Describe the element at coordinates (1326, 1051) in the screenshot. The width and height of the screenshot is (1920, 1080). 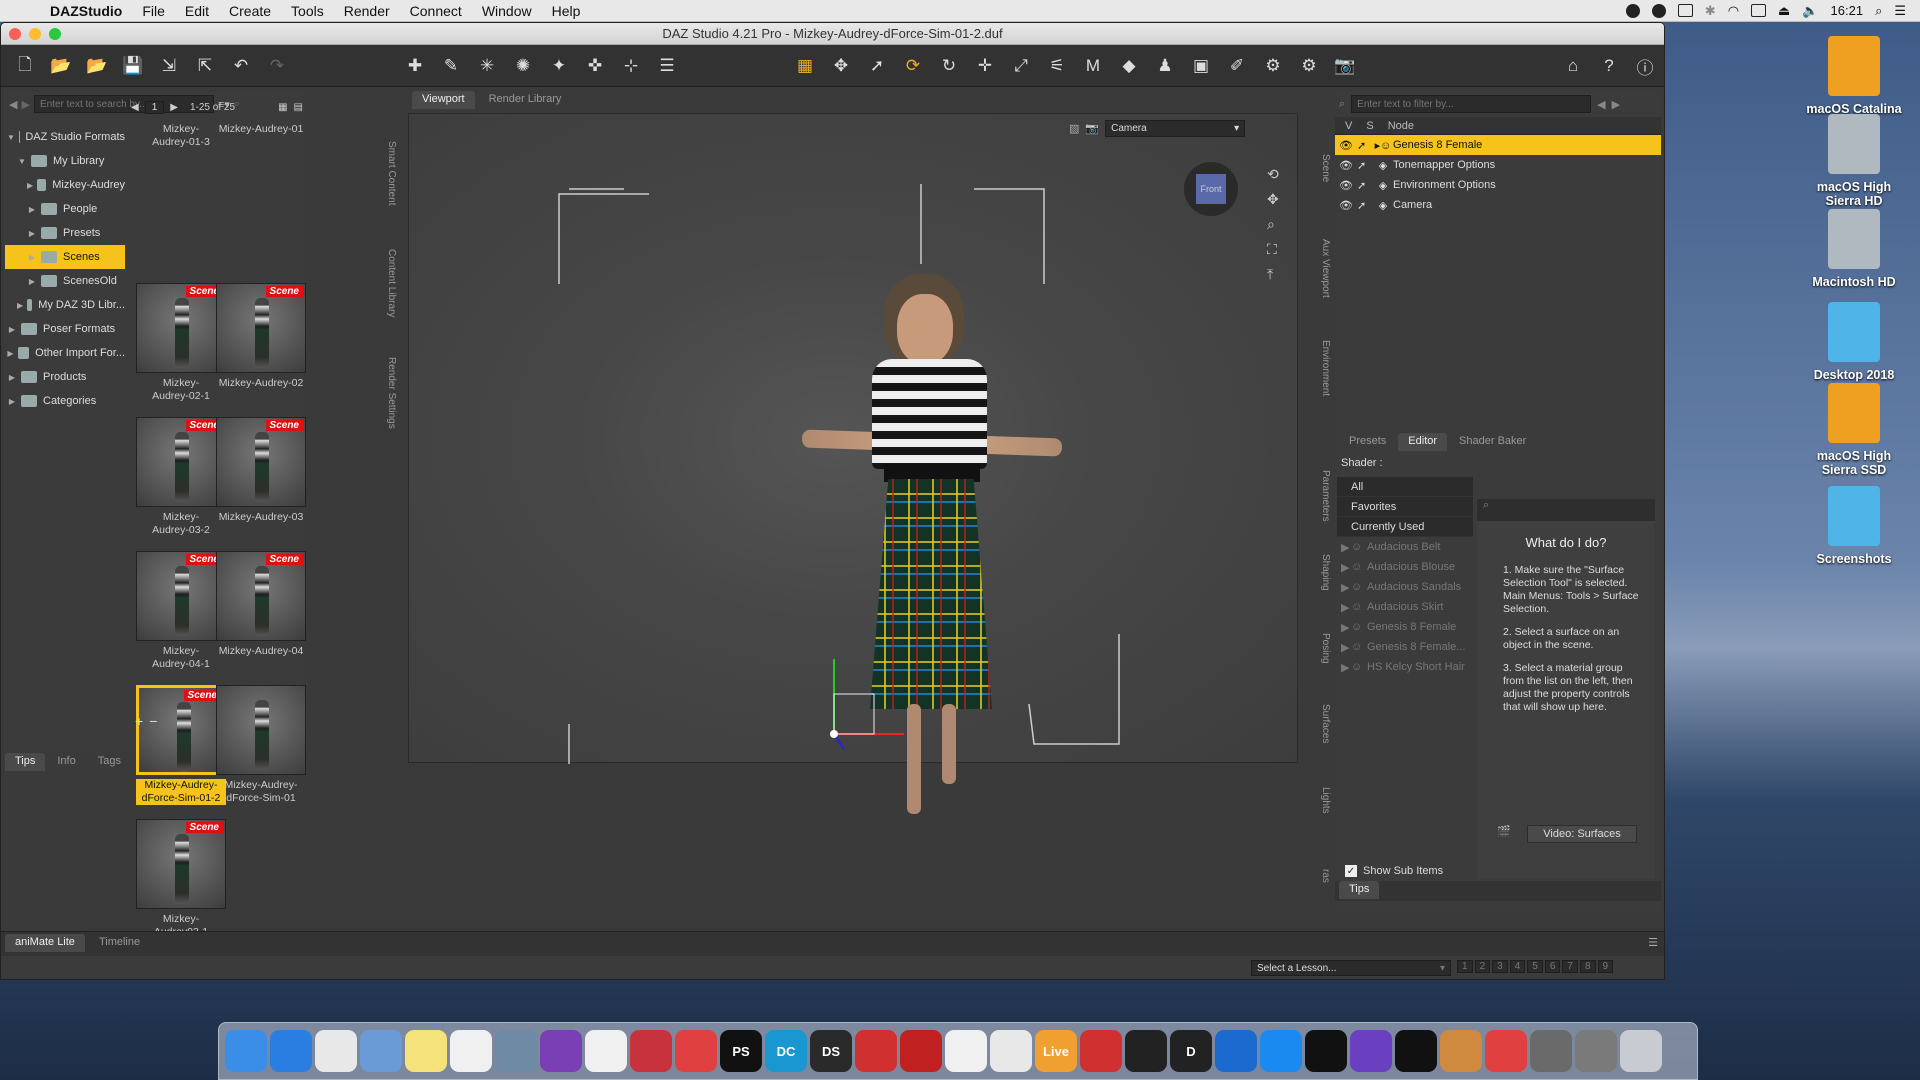
I see `terminal-icon` at that location.